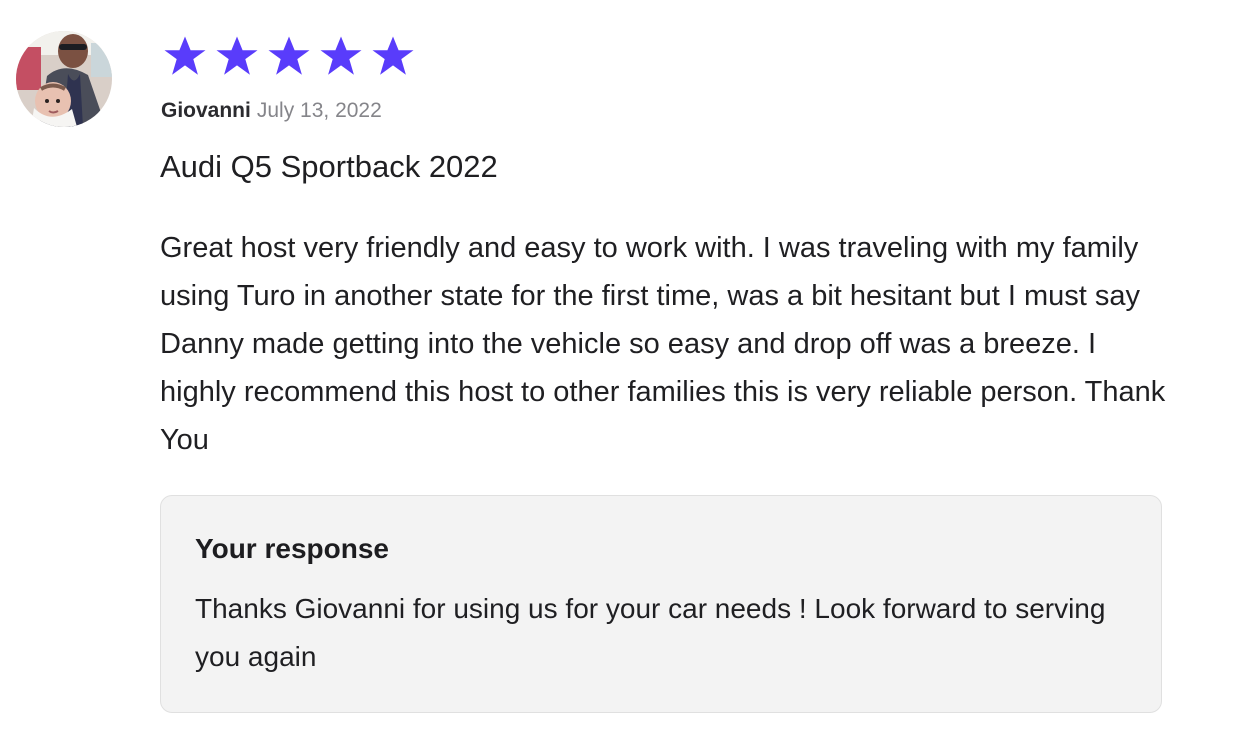  I want to click on reviewer-avatar, so click(64, 79).